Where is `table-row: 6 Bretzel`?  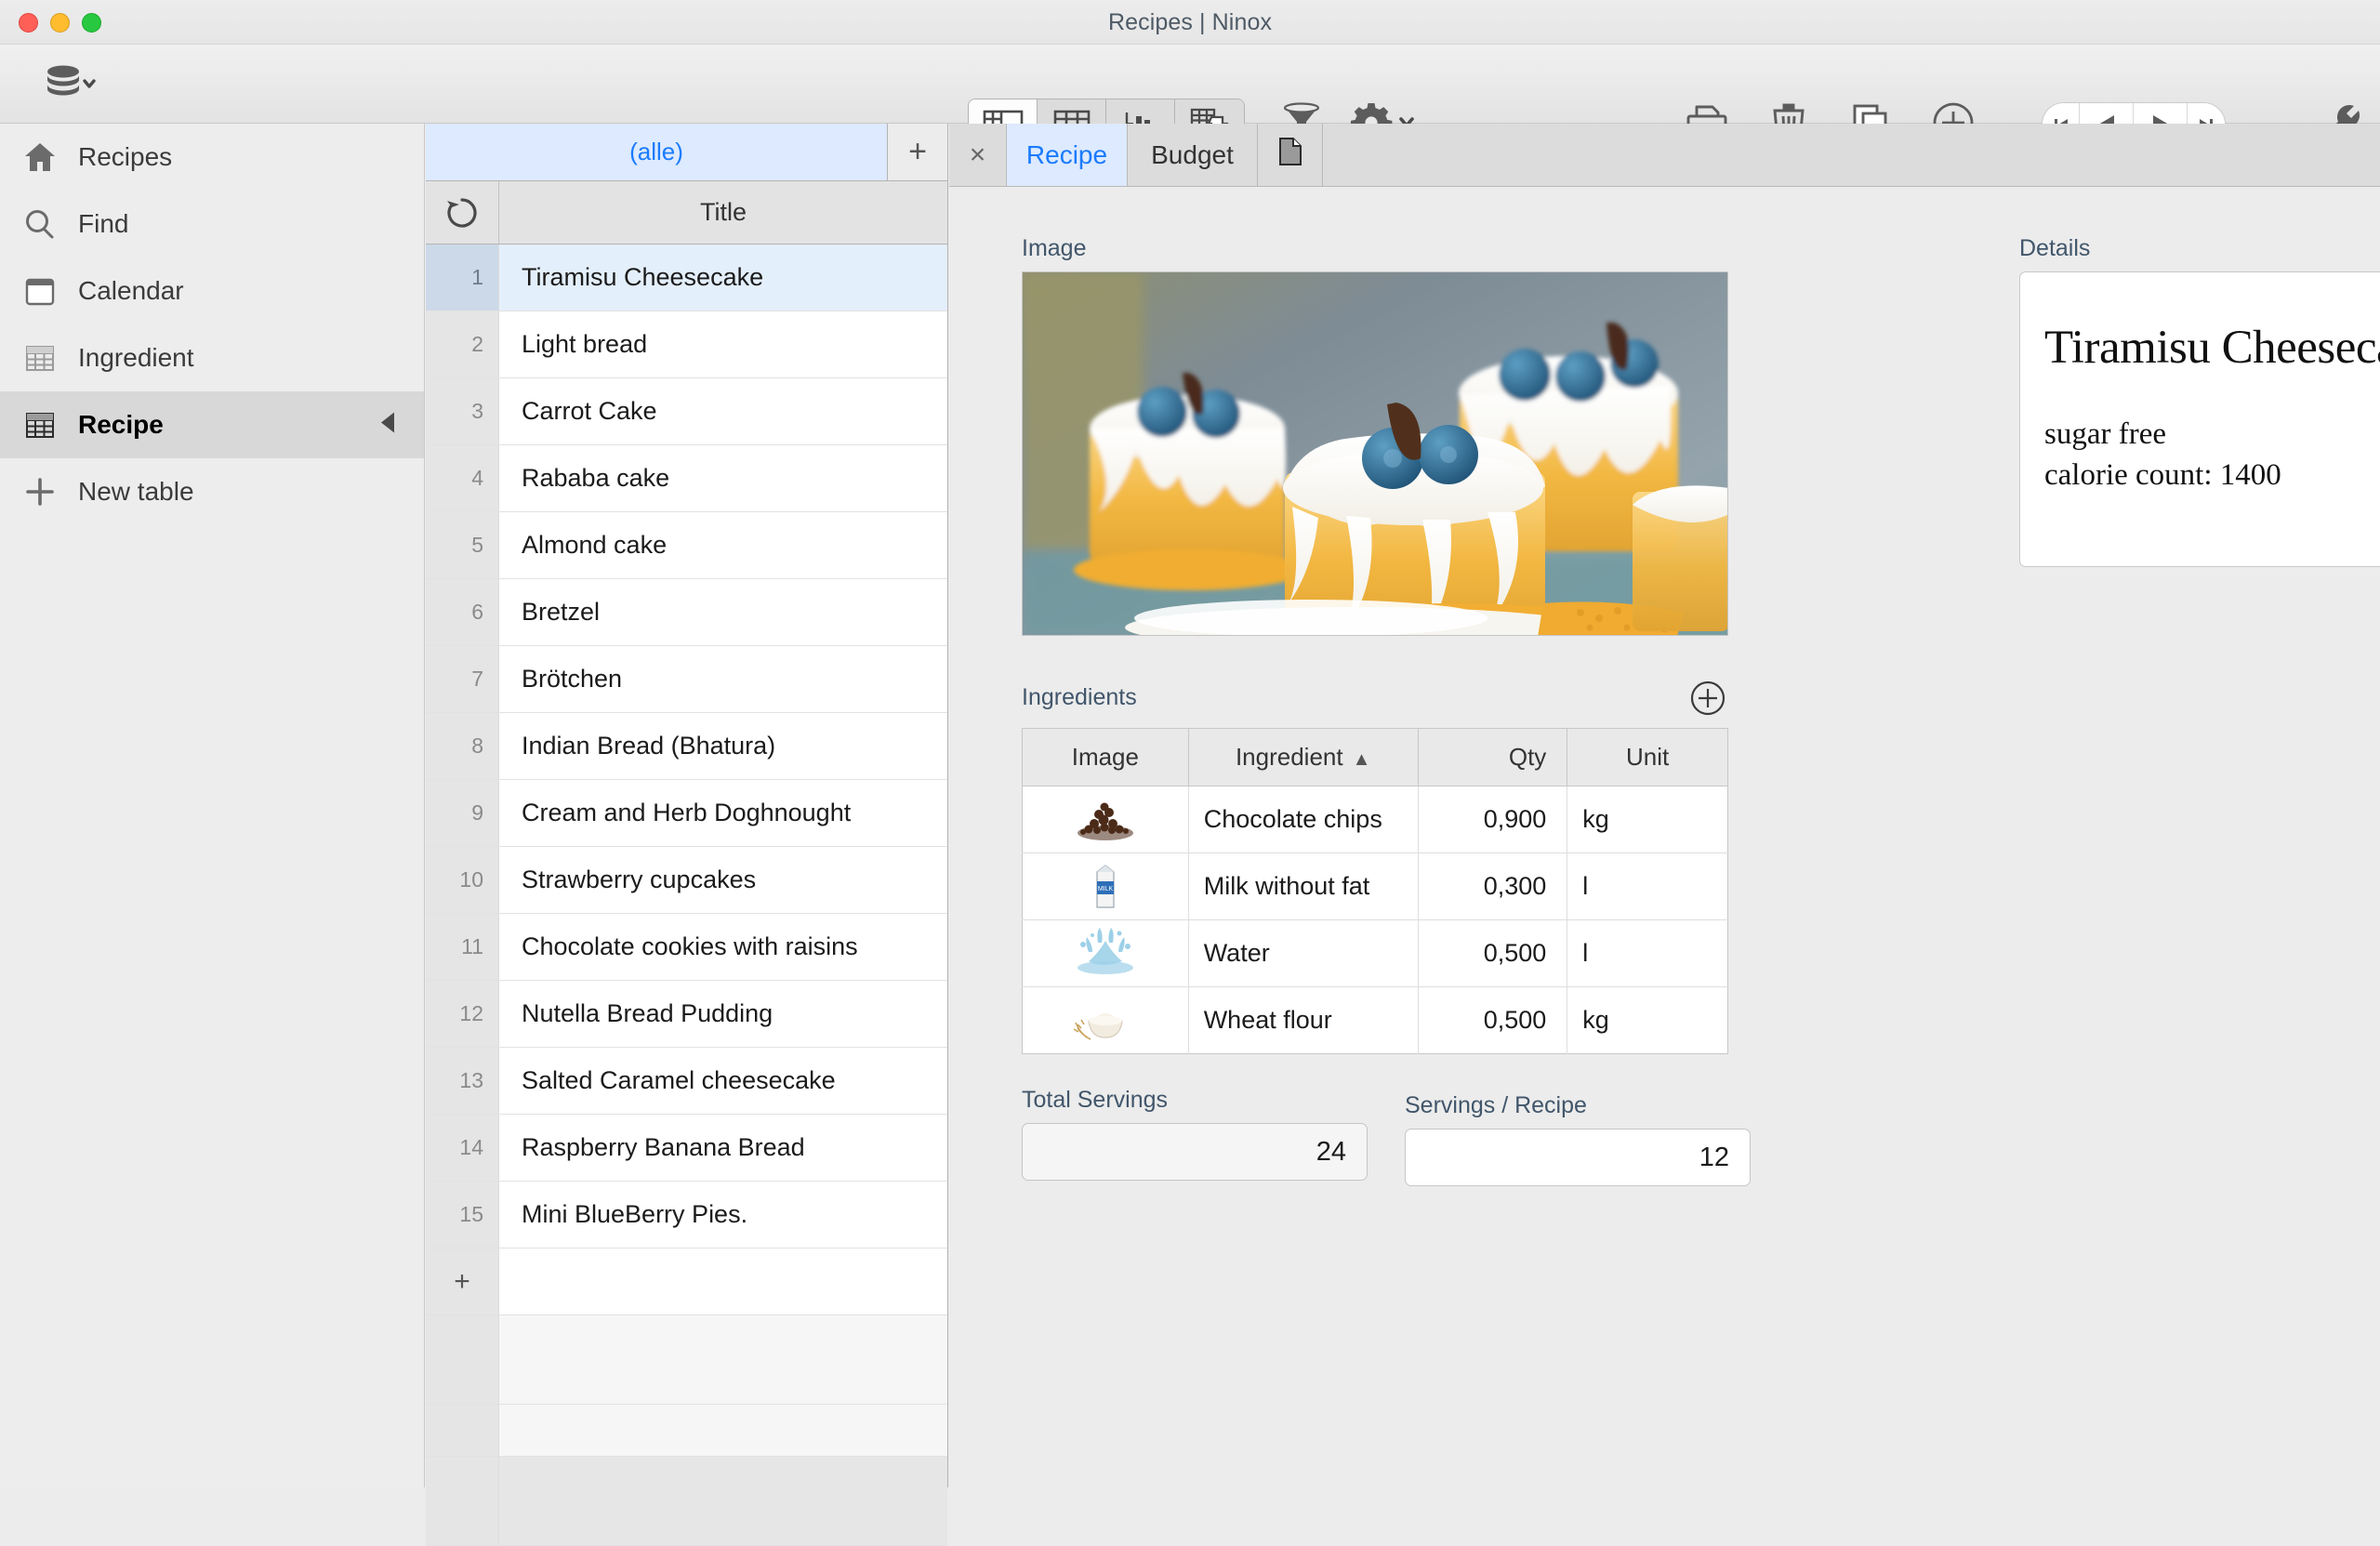 table-row: 6 Bretzel is located at coordinates (686, 612).